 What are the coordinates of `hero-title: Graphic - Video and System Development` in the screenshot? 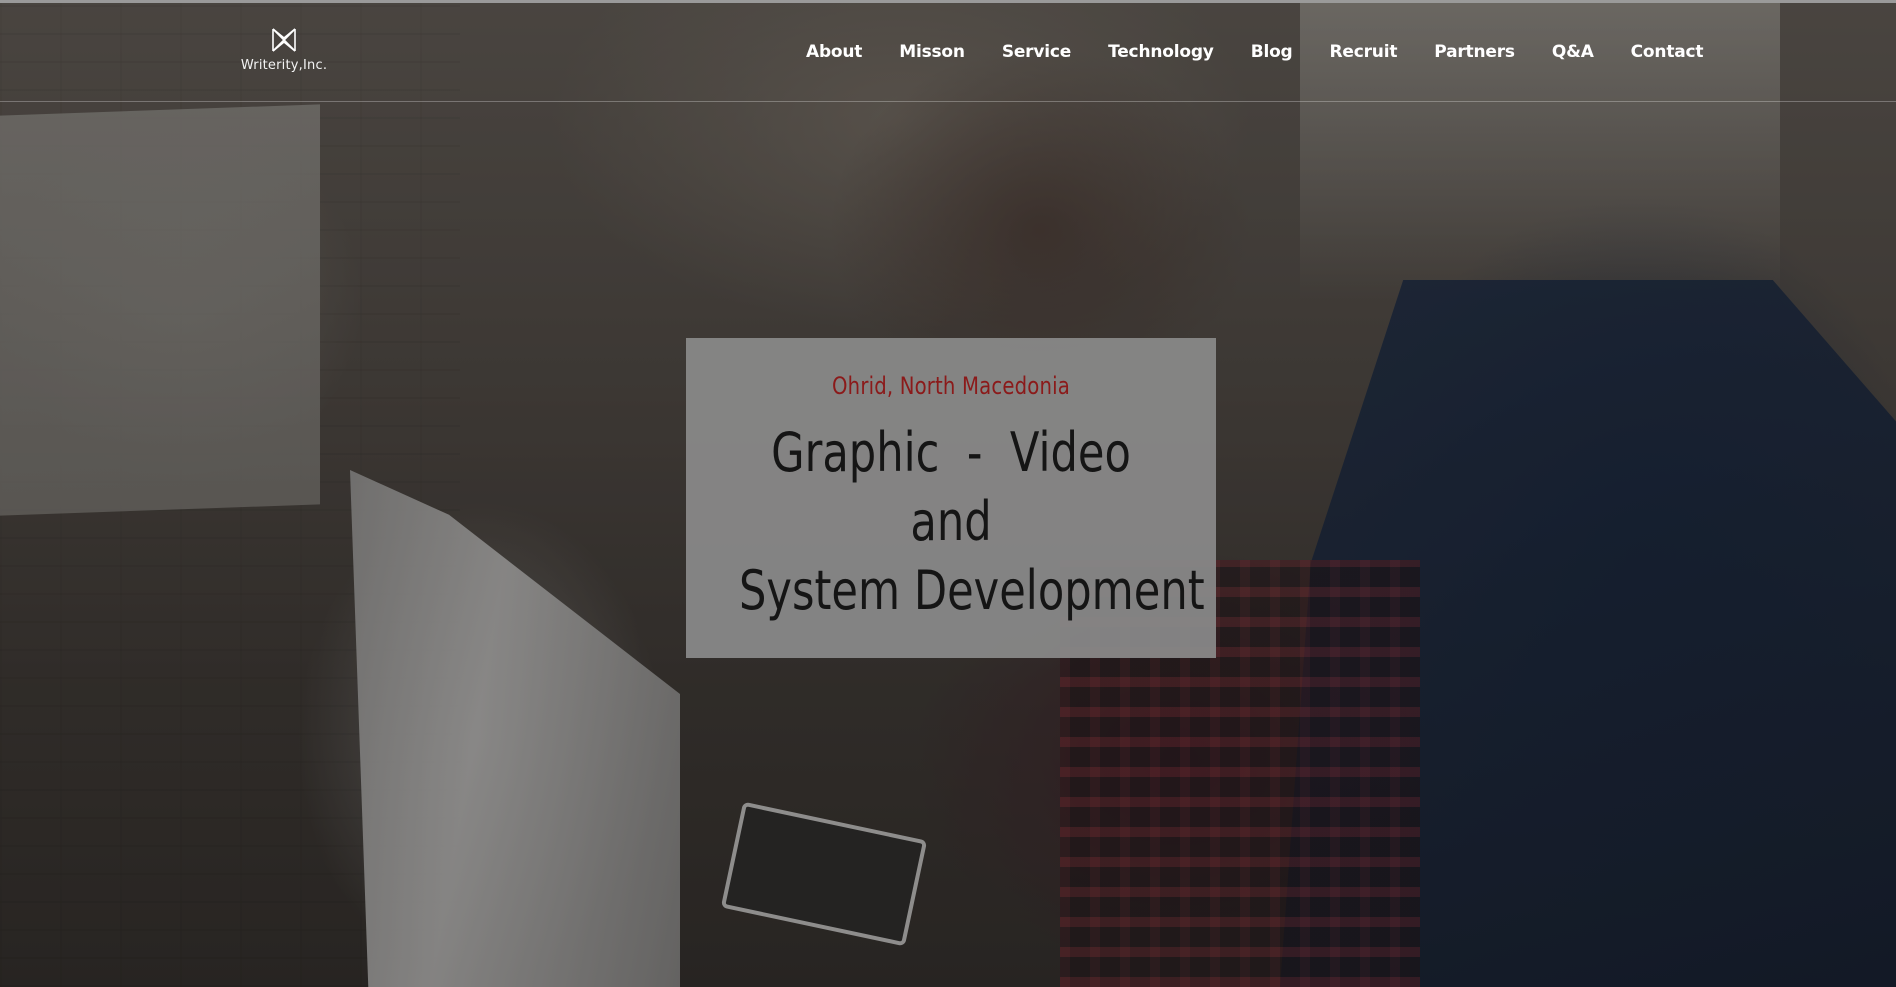 It's located at (972, 521).